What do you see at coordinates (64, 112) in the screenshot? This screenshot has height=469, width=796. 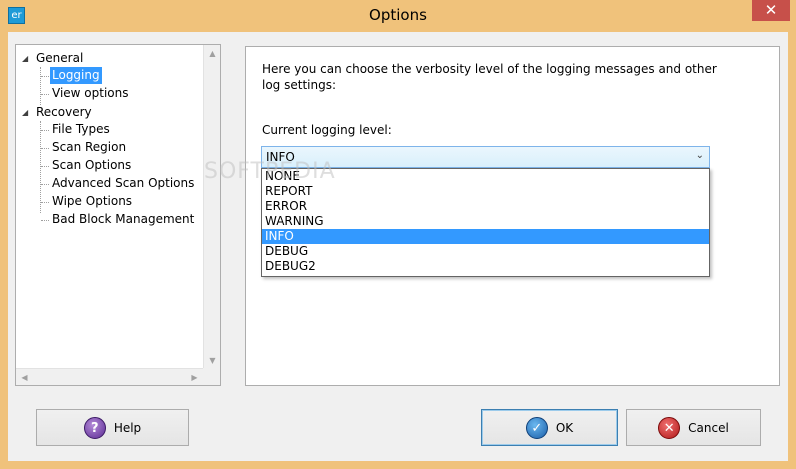 I see `tree-item-recovery: Recovery` at bounding box center [64, 112].